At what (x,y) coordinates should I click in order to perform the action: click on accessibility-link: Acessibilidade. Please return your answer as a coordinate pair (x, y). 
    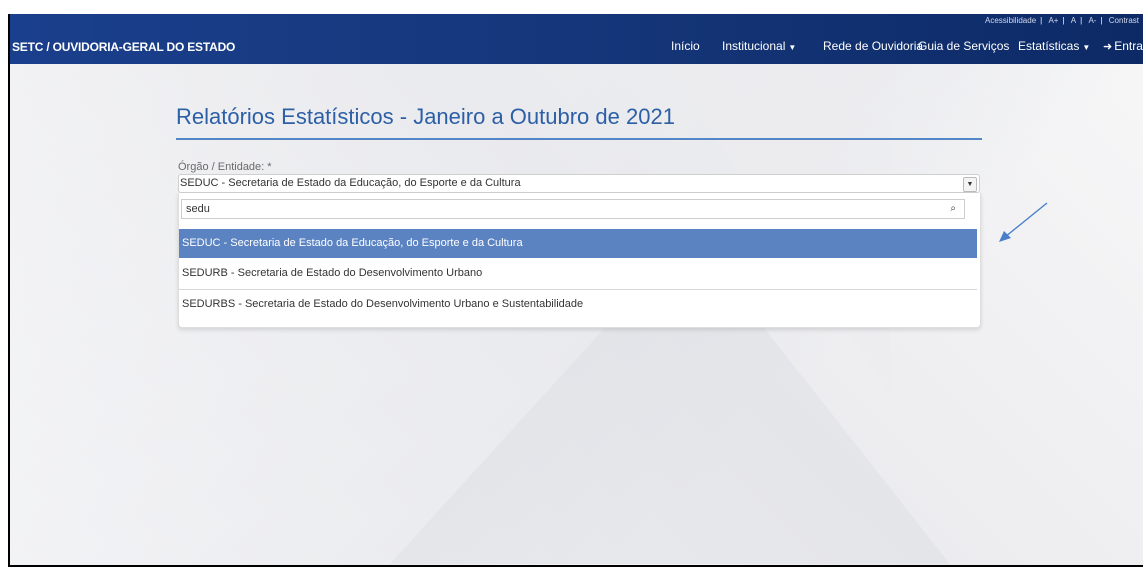
    Looking at the image, I should click on (1010, 20).